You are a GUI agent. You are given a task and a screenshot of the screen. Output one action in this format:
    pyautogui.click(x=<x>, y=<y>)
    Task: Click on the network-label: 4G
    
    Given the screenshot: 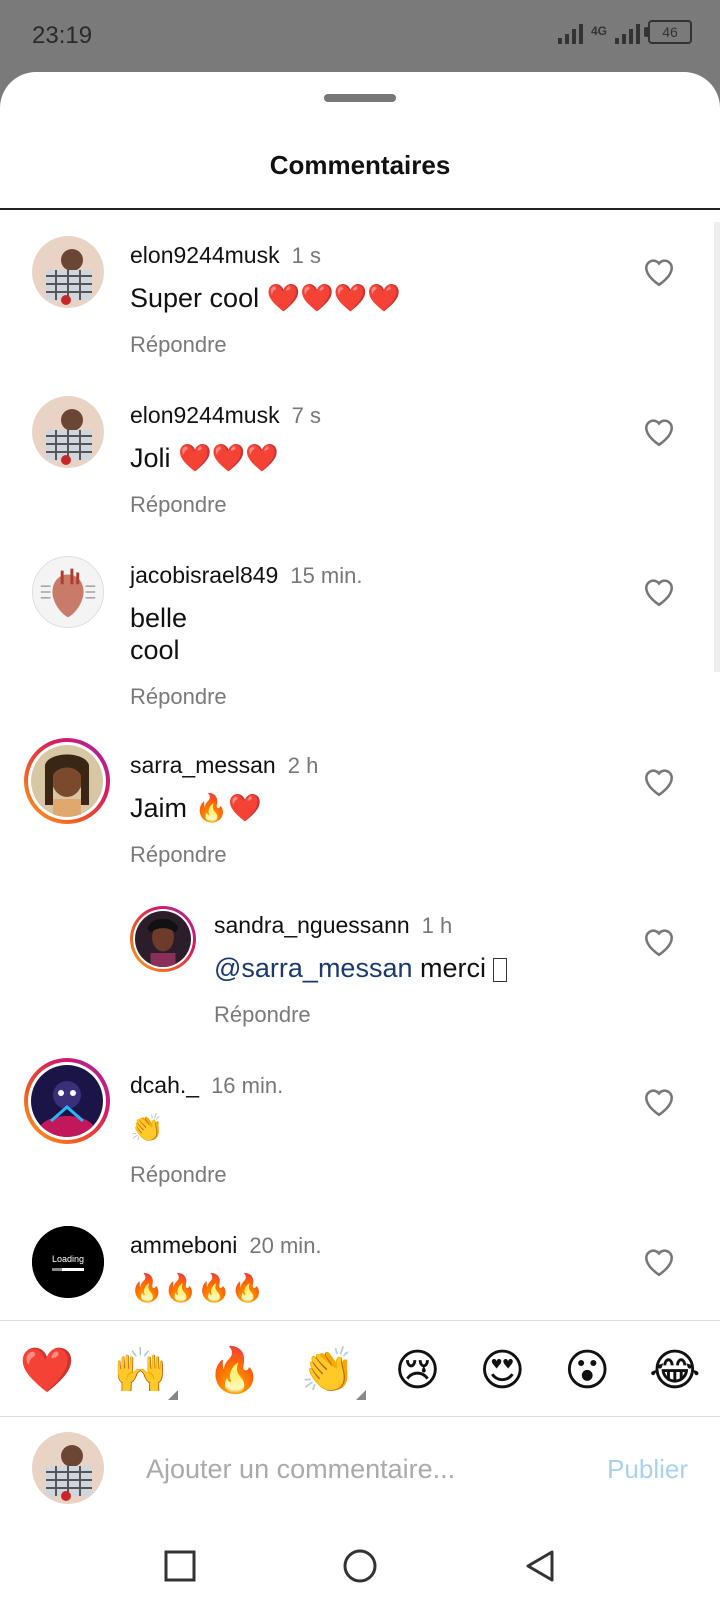 What is the action you would take?
    pyautogui.click(x=598, y=31)
    